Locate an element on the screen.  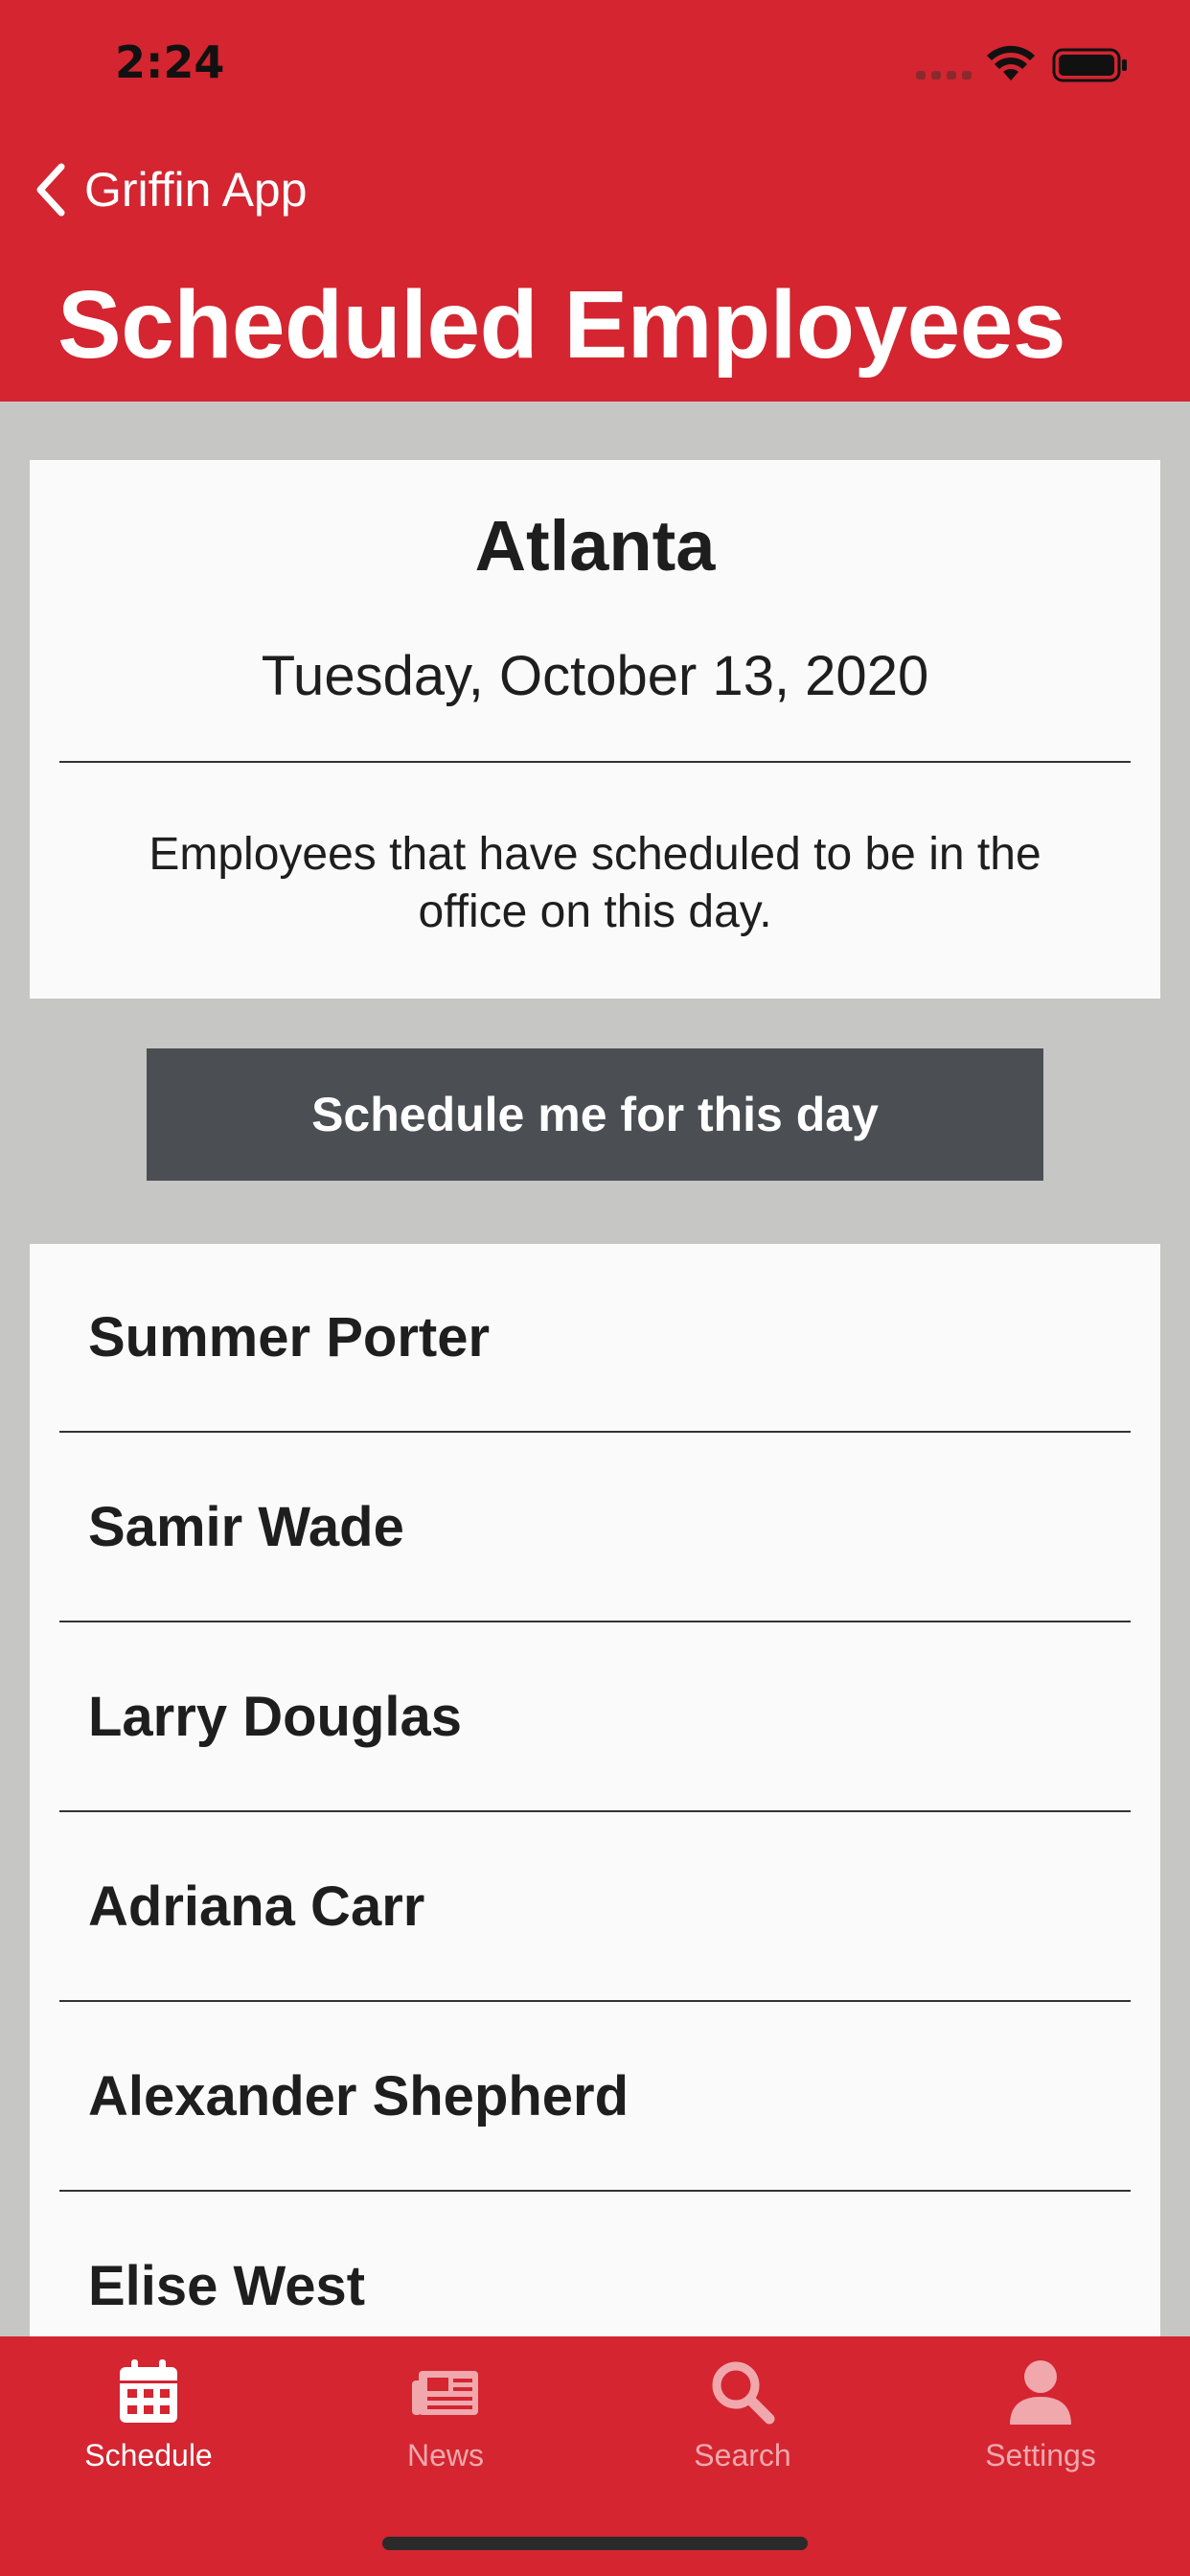
tab-label: Settings is located at coordinates (1040, 2455).